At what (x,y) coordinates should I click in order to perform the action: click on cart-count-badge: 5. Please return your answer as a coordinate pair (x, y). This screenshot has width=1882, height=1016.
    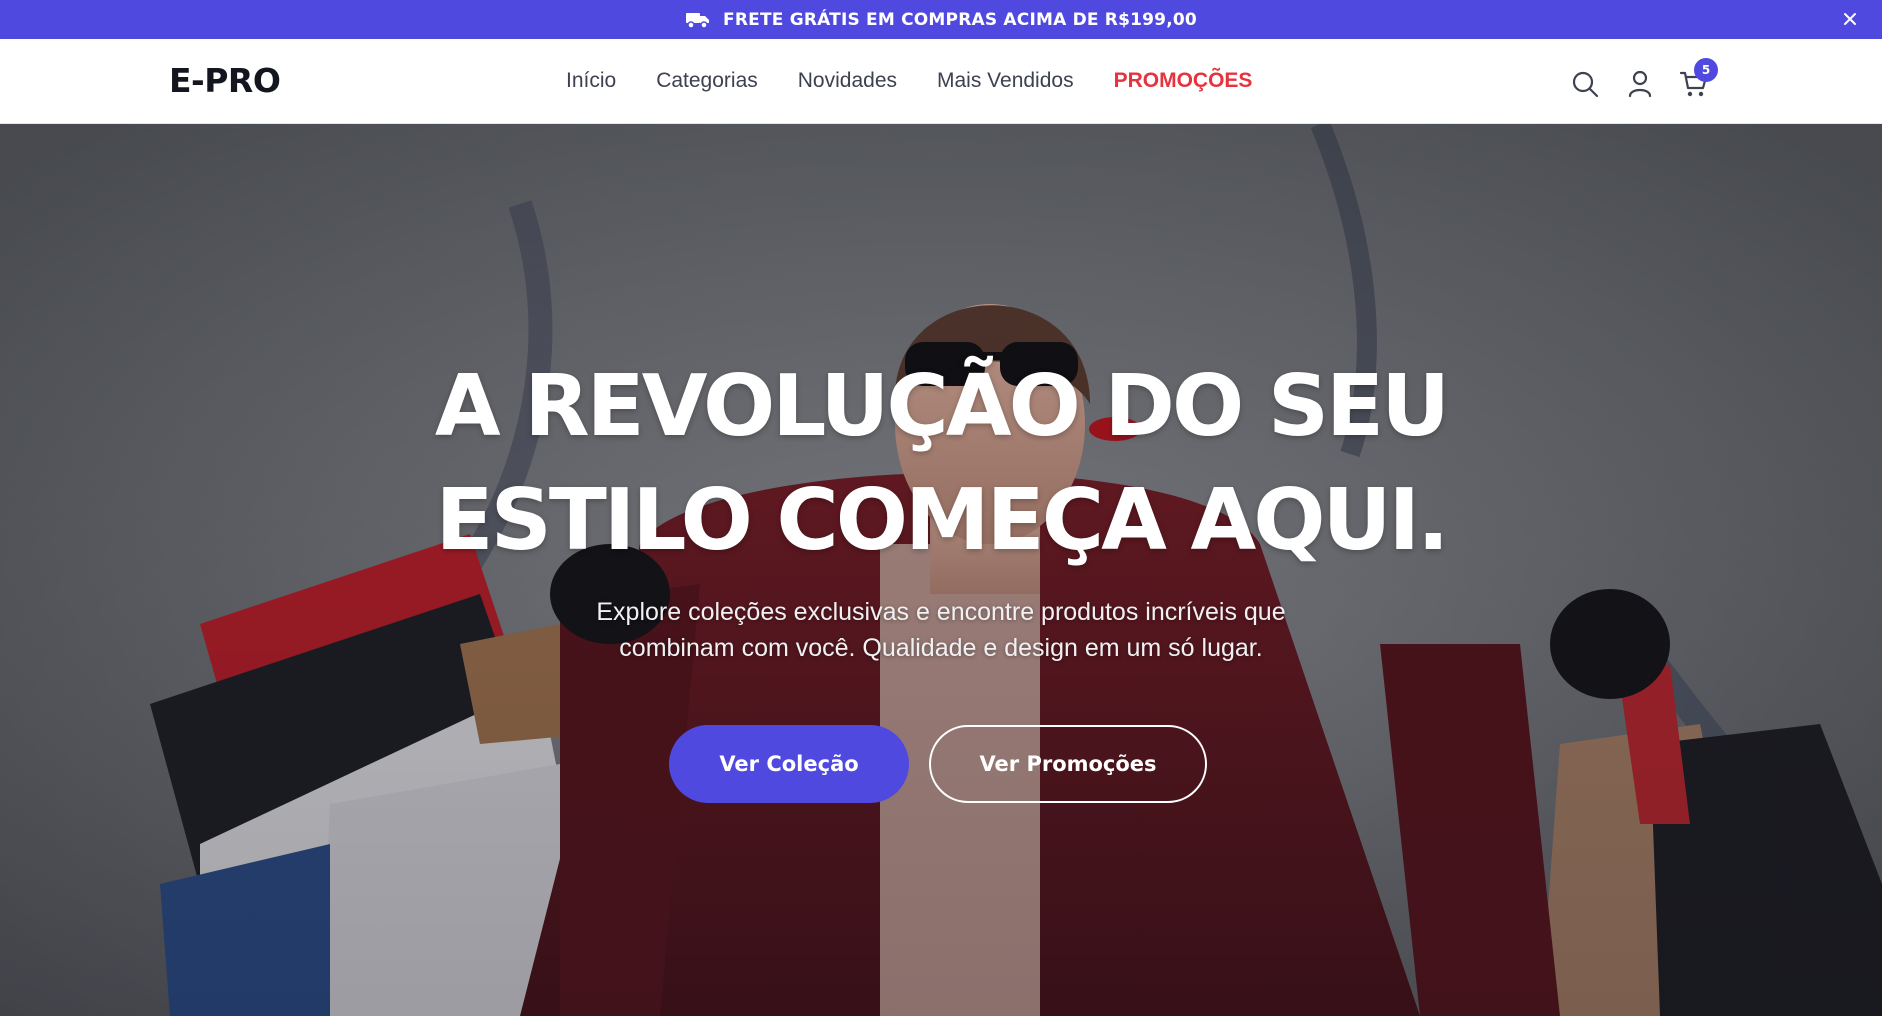
    Looking at the image, I should click on (1706, 70).